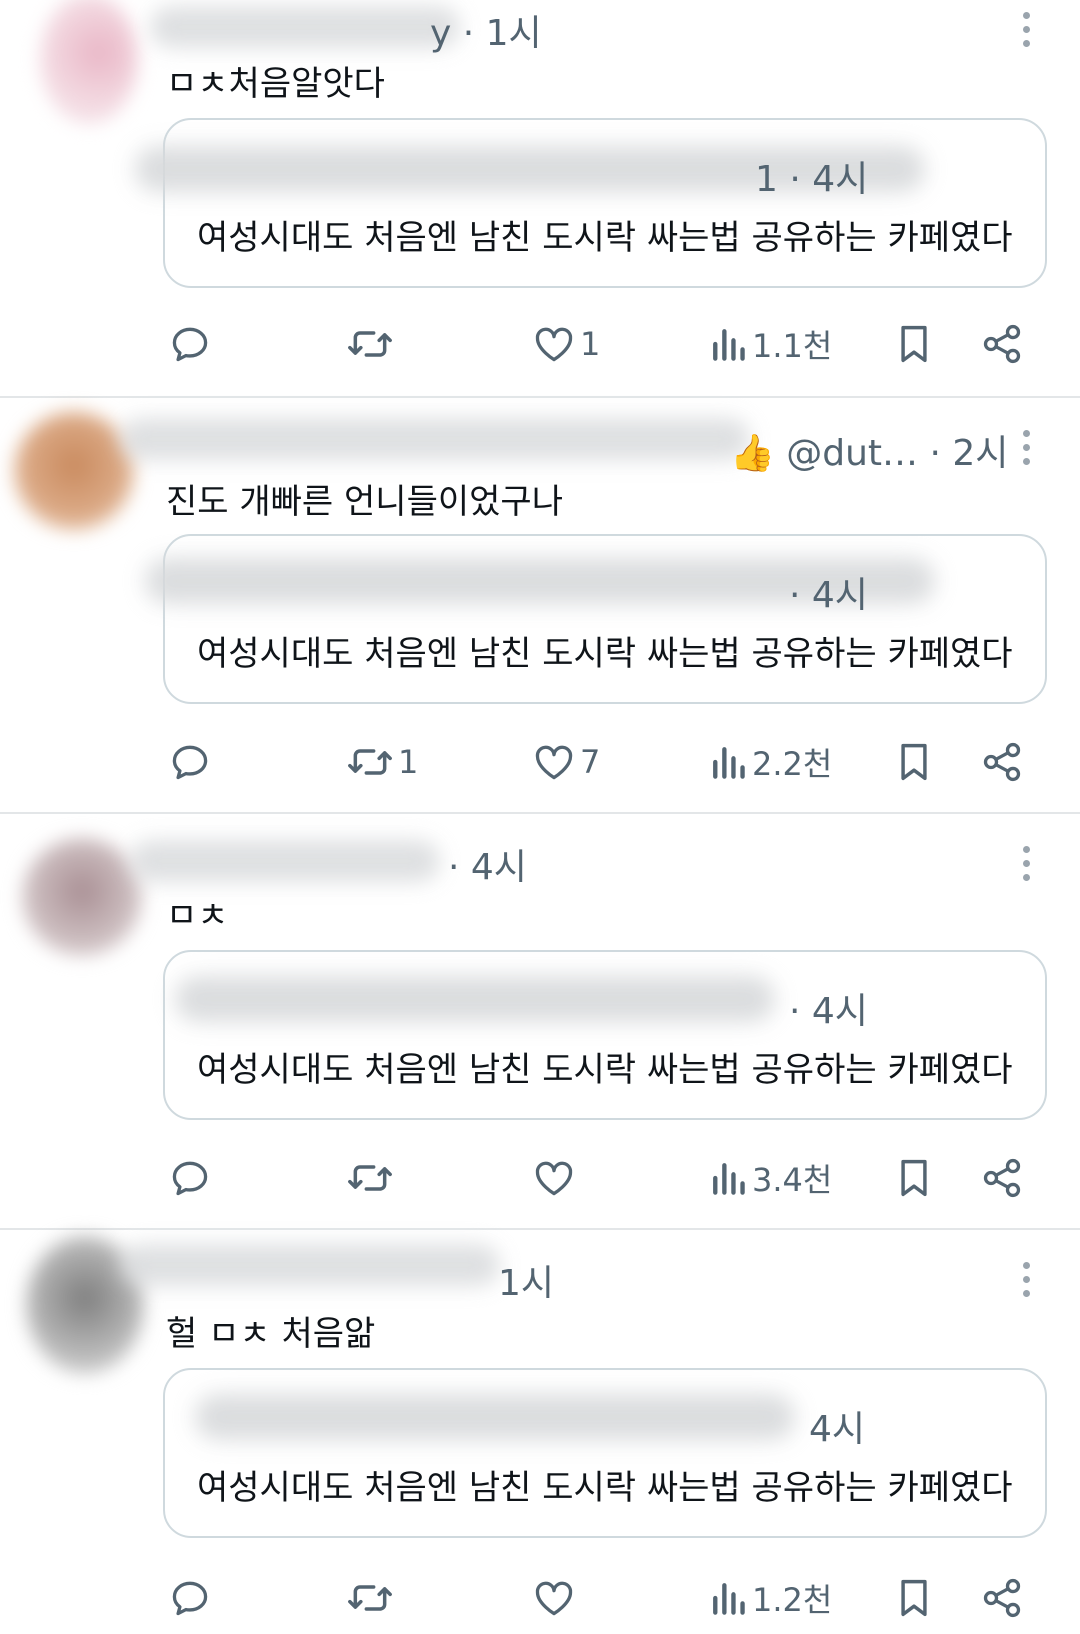  What do you see at coordinates (837, 1429) in the screenshot?
I see `quoted-time: 4시` at bounding box center [837, 1429].